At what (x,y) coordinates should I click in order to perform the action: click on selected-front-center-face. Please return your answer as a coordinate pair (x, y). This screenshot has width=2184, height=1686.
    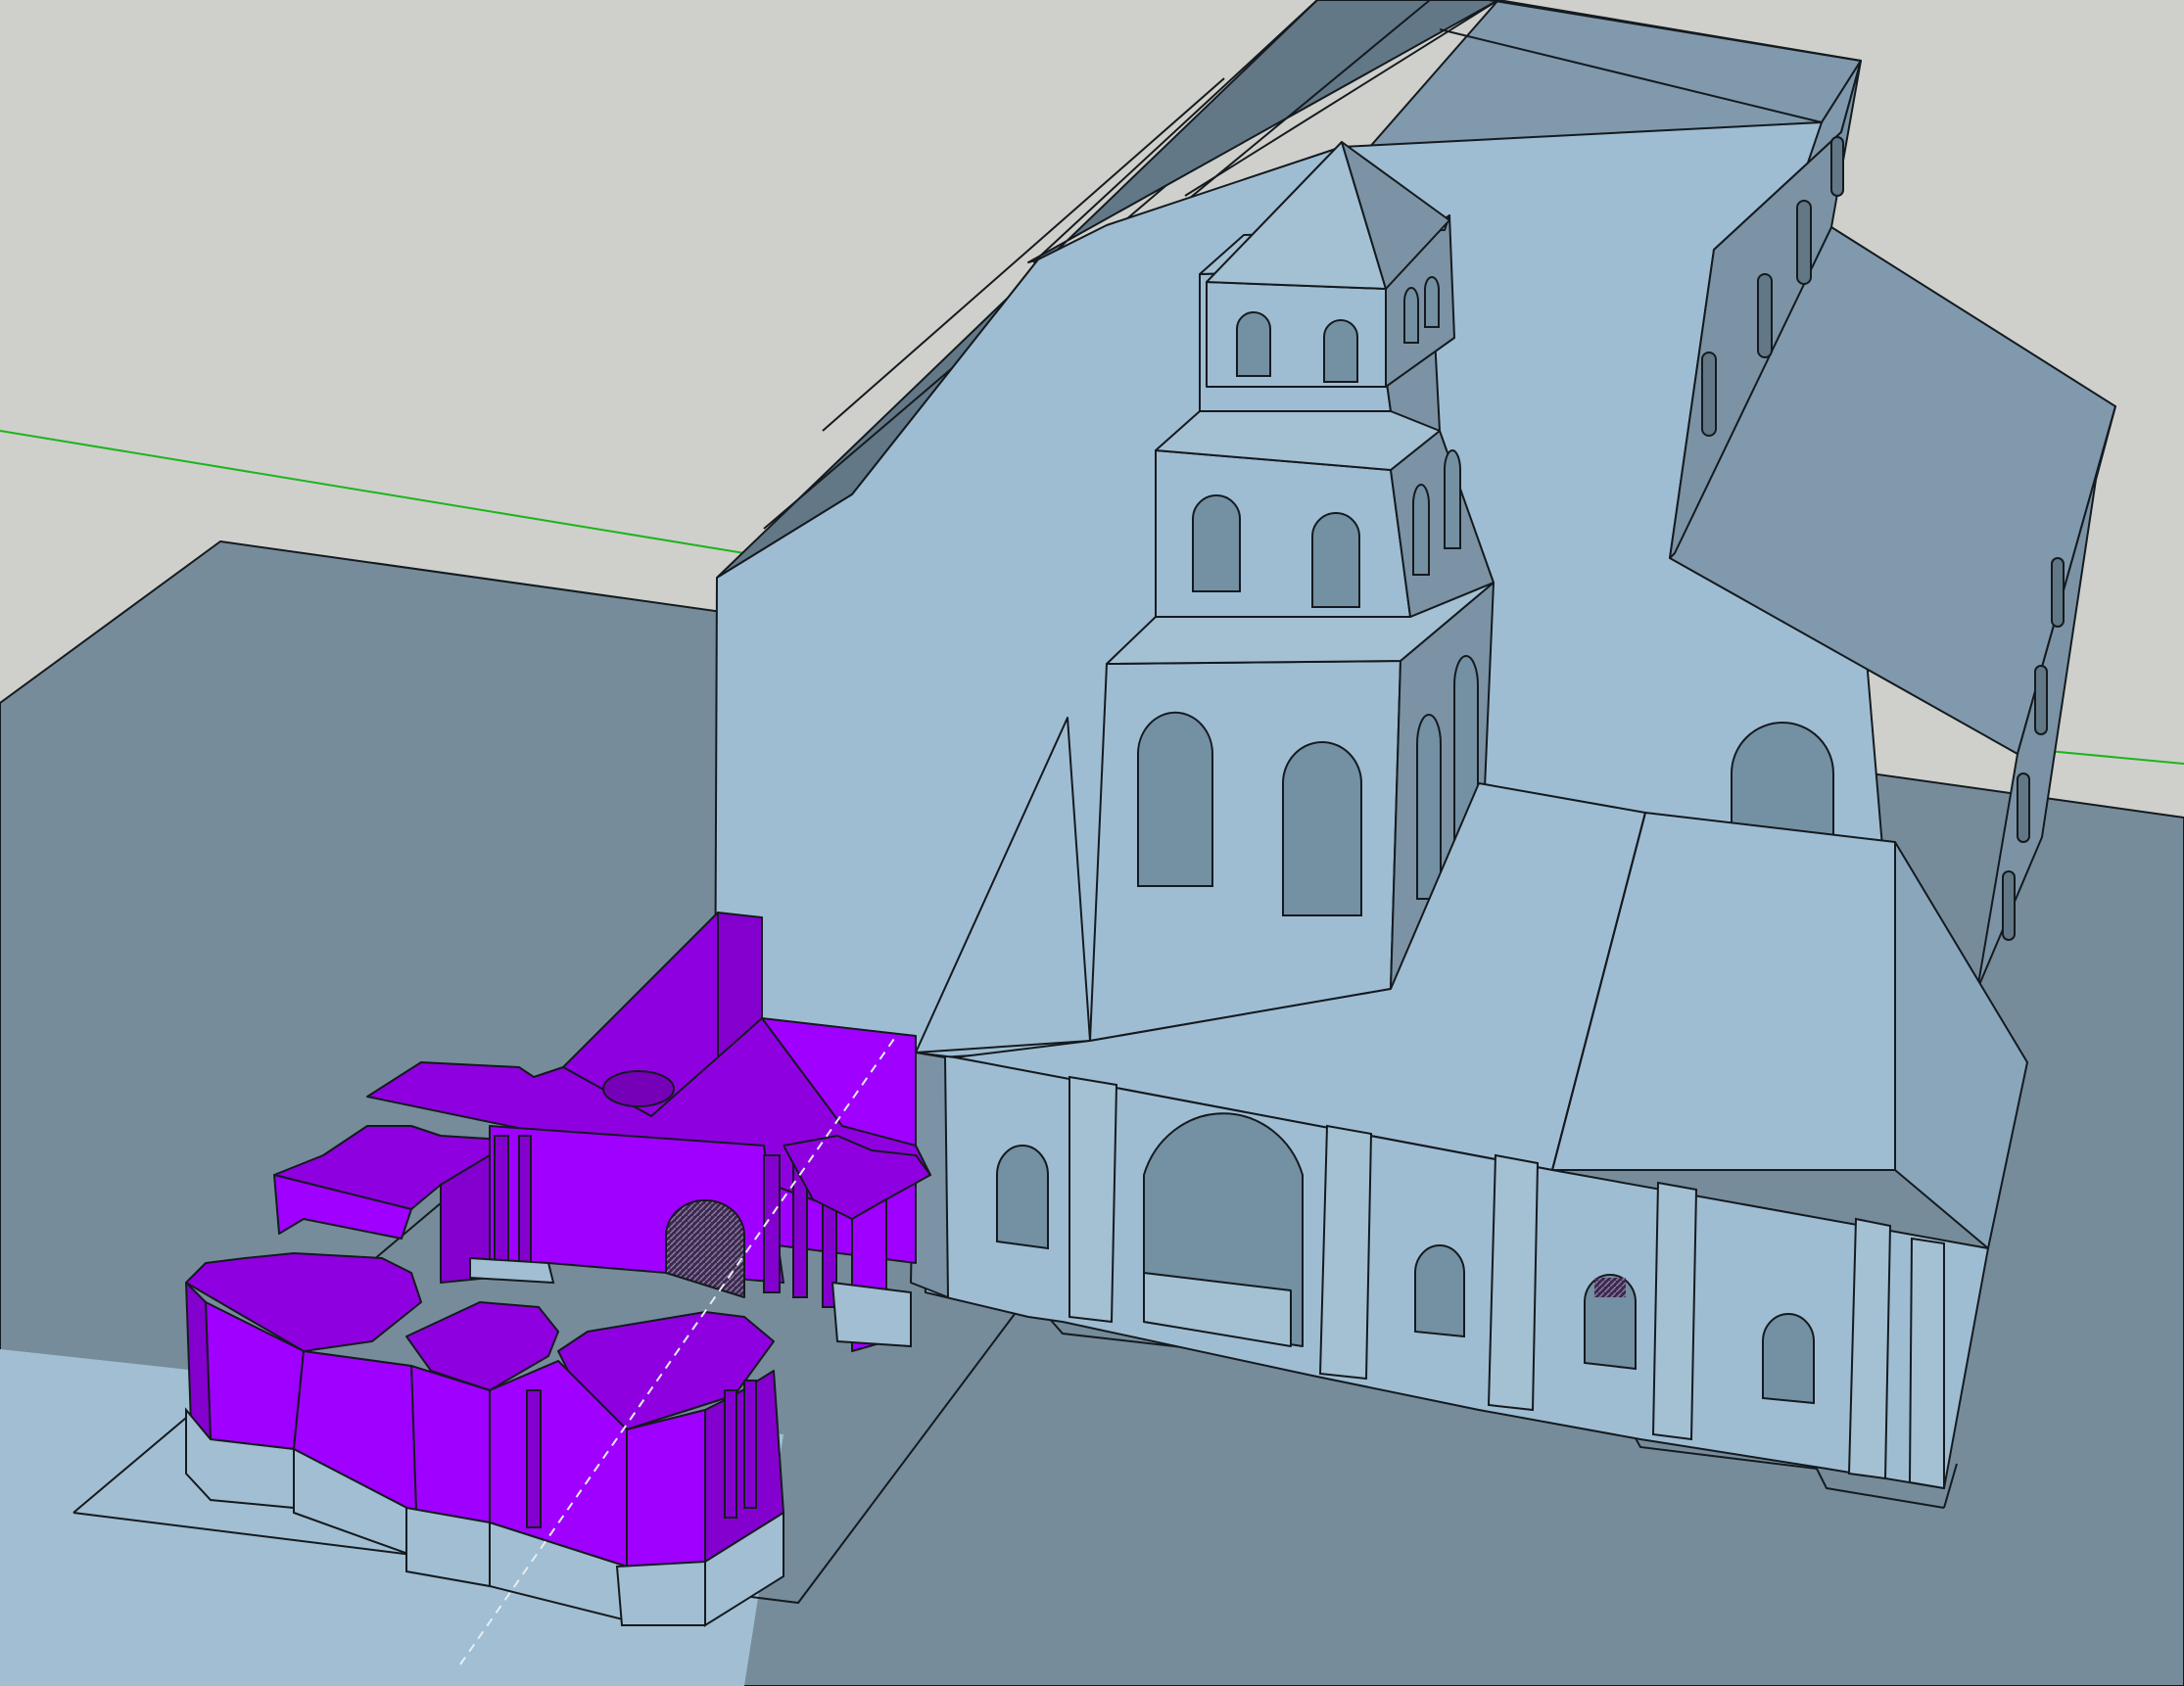
    Looking at the image, I should click on (450, 1444).